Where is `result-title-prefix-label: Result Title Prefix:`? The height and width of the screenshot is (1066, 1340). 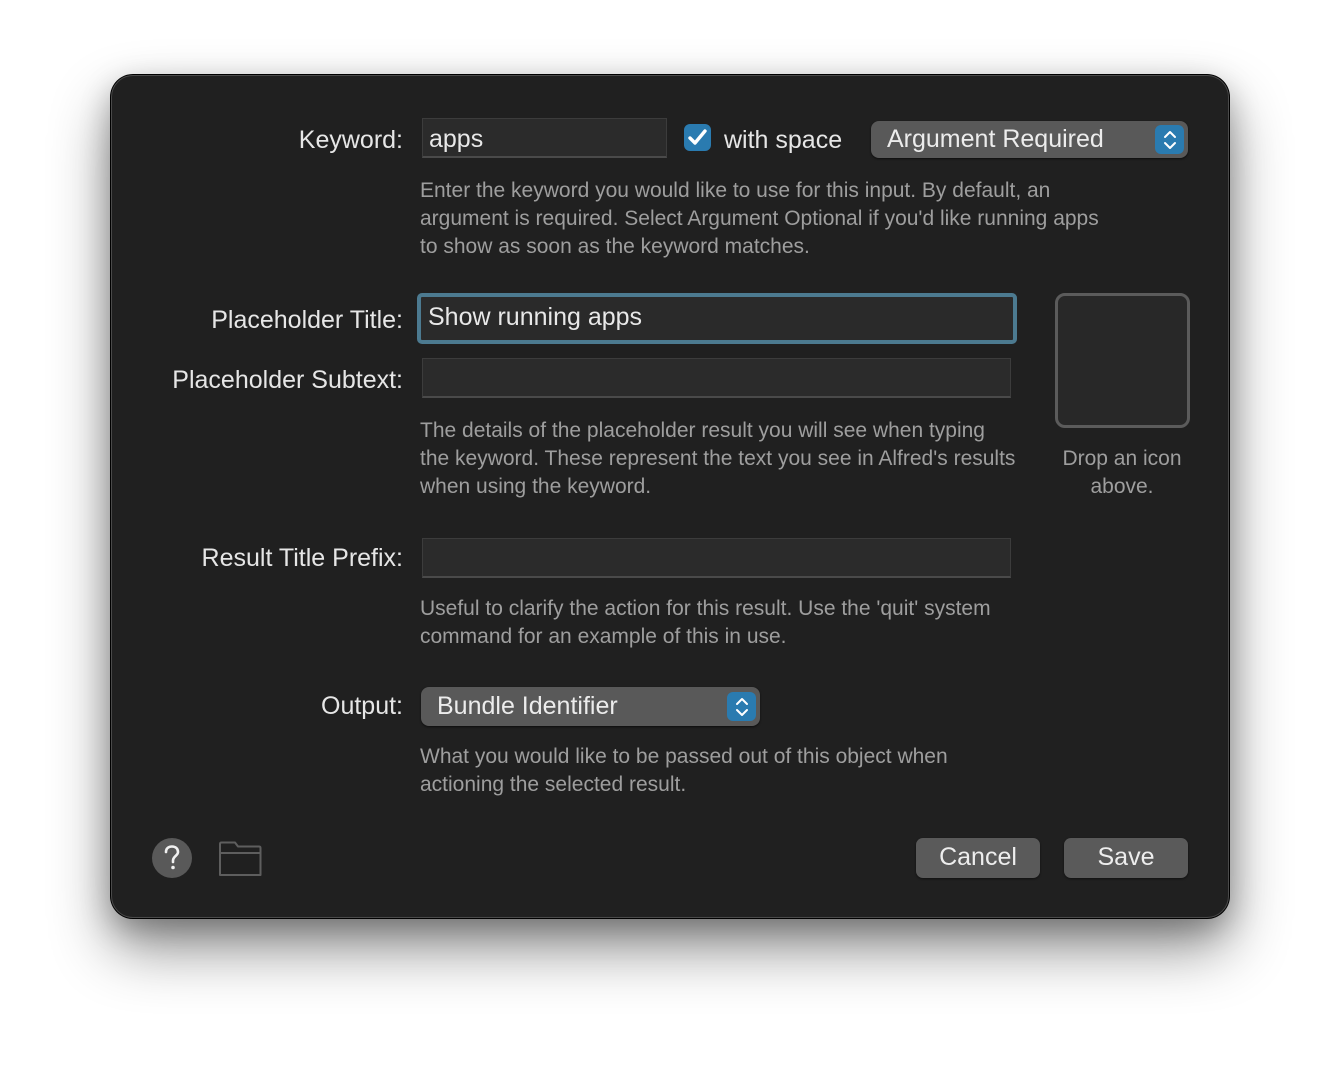 result-title-prefix-label: Result Title Prefix: is located at coordinates (302, 558).